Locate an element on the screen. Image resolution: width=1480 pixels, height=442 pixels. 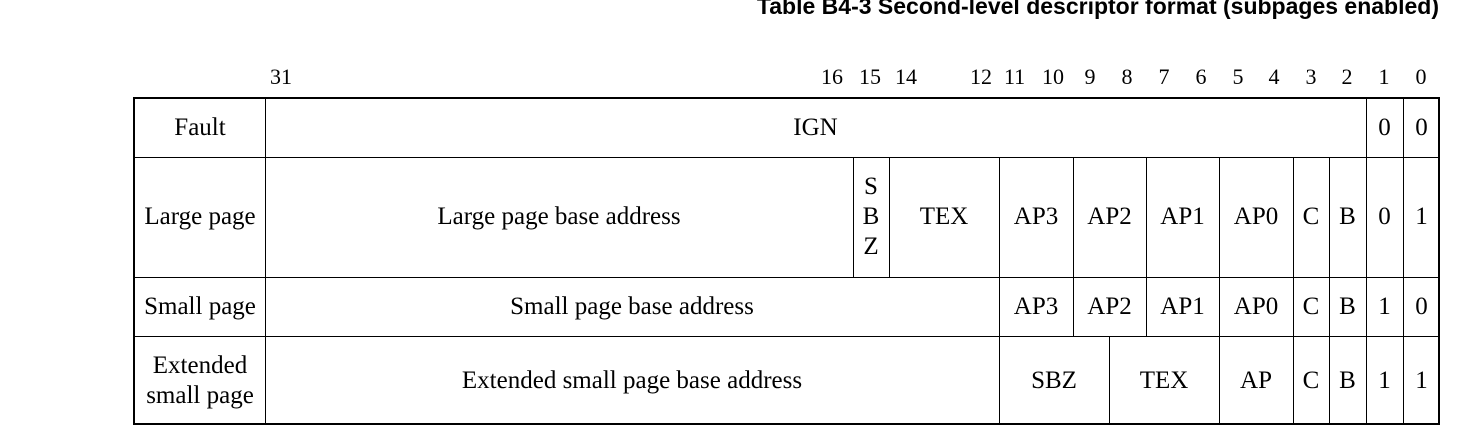
field-extended-small-page-base-address: Extended small page base address is located at coordinates (632, 380).